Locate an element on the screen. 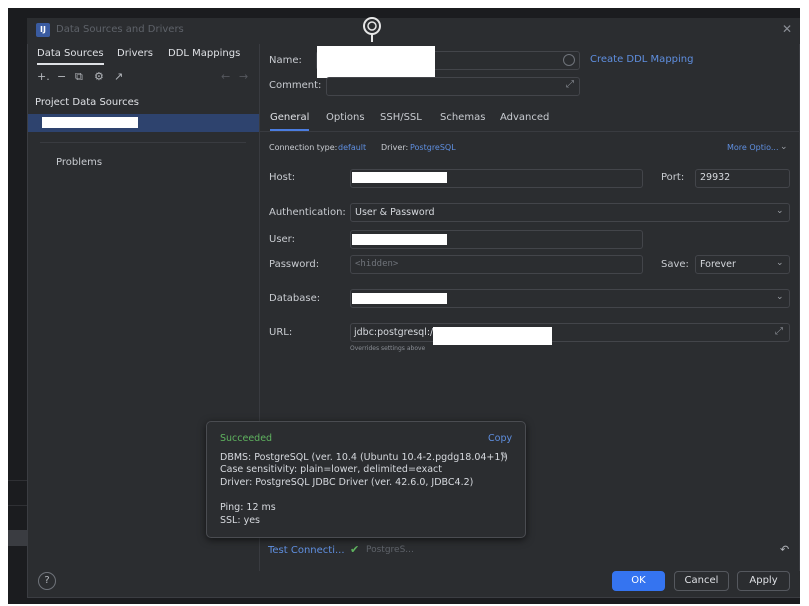 The height and width of the screenshot is (606, 809). authentication-value: User & Password is located at coordinates (395, 212).